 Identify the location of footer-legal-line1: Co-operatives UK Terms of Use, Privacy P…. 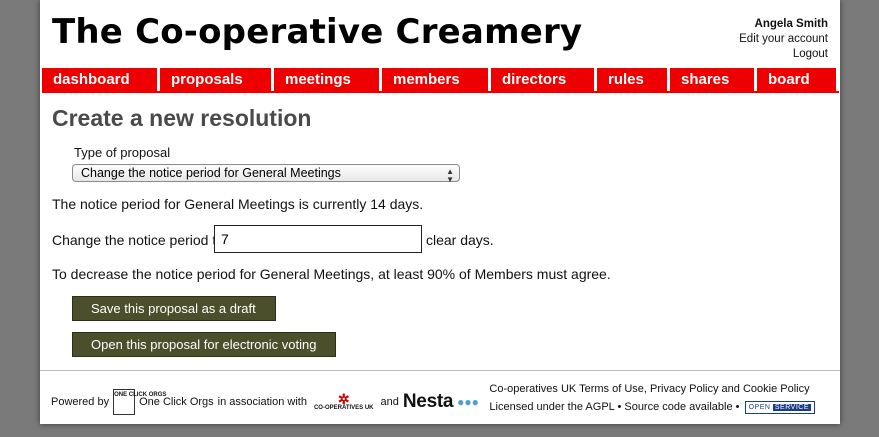
(649, 389).